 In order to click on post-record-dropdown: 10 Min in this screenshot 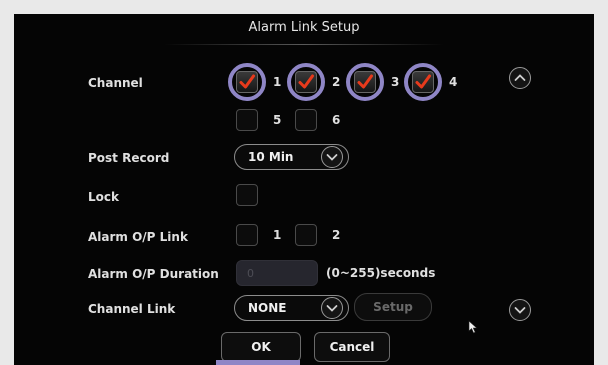, I will do `click(291, 157)`.